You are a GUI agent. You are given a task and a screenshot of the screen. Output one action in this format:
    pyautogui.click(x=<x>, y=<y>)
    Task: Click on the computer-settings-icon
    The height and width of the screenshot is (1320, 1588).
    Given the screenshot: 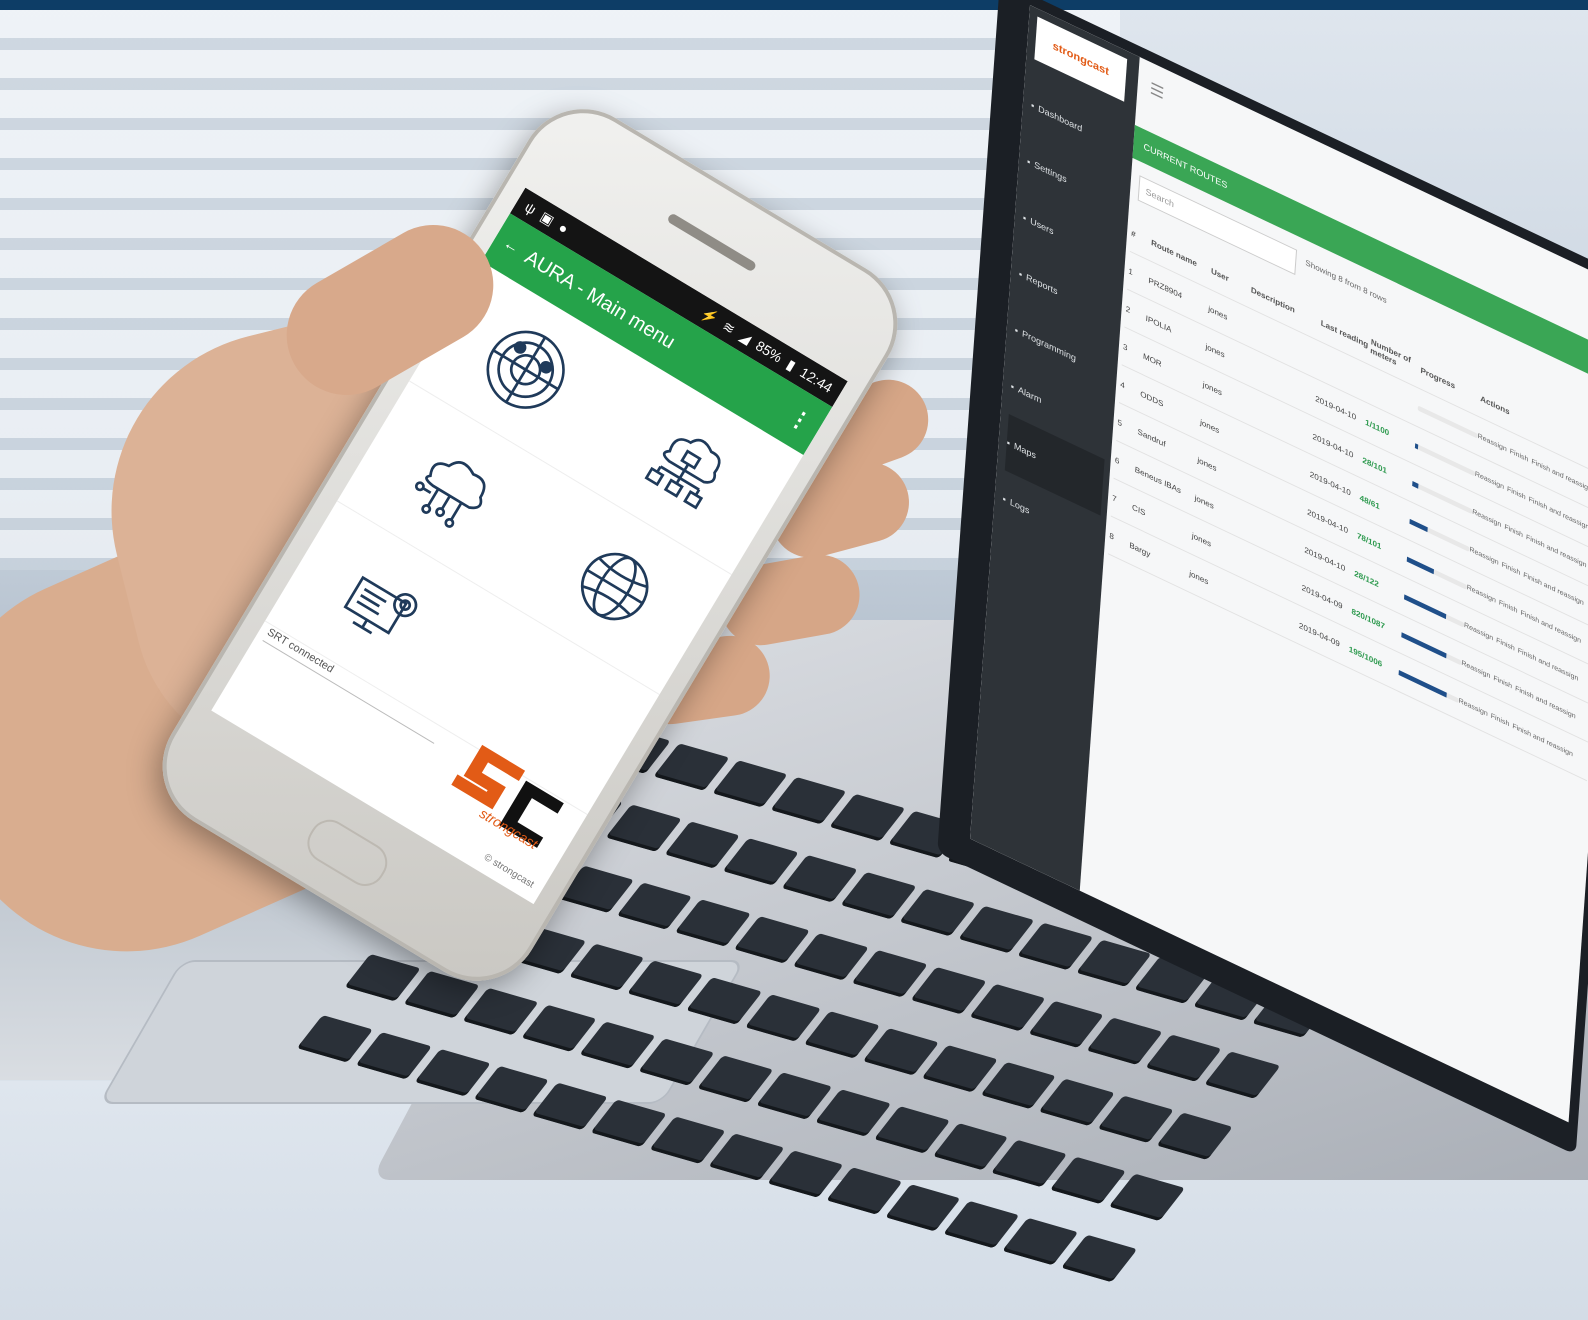 What is the action you would take?
    pyautogui.click(x=381, y=609)
    